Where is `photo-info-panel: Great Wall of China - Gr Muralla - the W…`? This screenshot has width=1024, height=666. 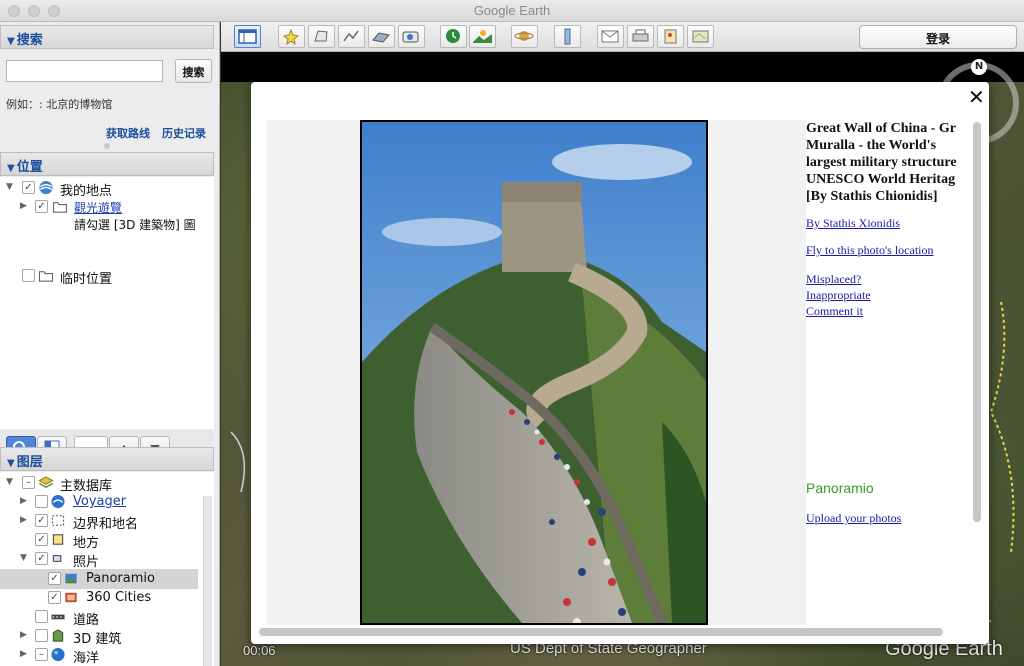 photo-info-panel: Great Wall of China - Gr Muralla - the W… is located at coordinates (887, 372).